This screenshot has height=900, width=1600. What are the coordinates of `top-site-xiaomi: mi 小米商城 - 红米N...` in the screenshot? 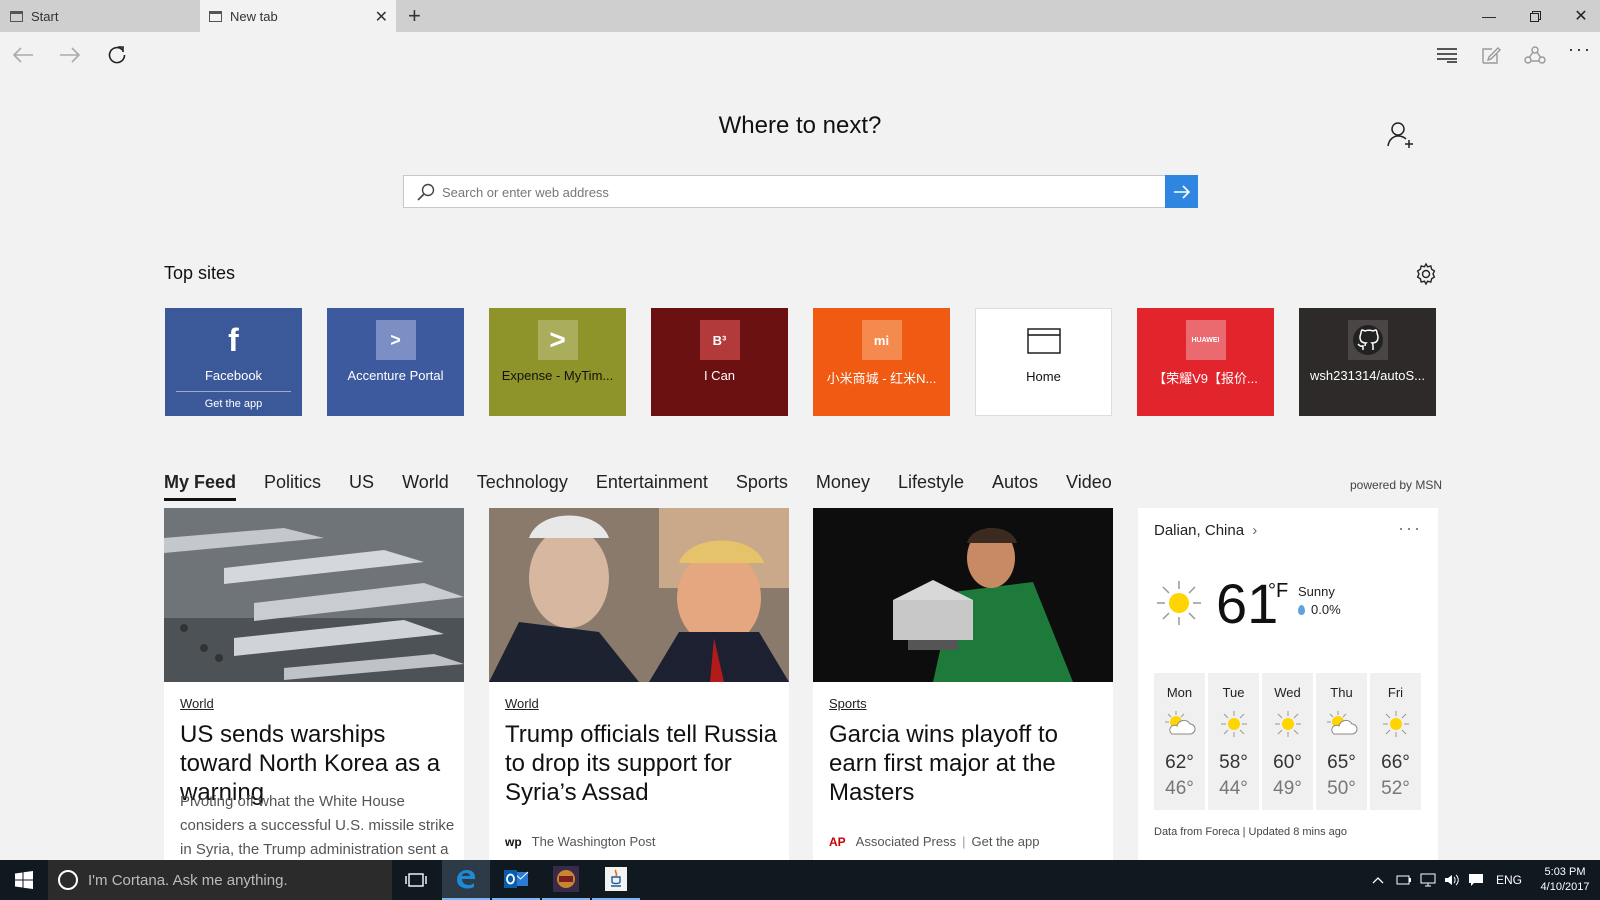 It's located at (881, 362).